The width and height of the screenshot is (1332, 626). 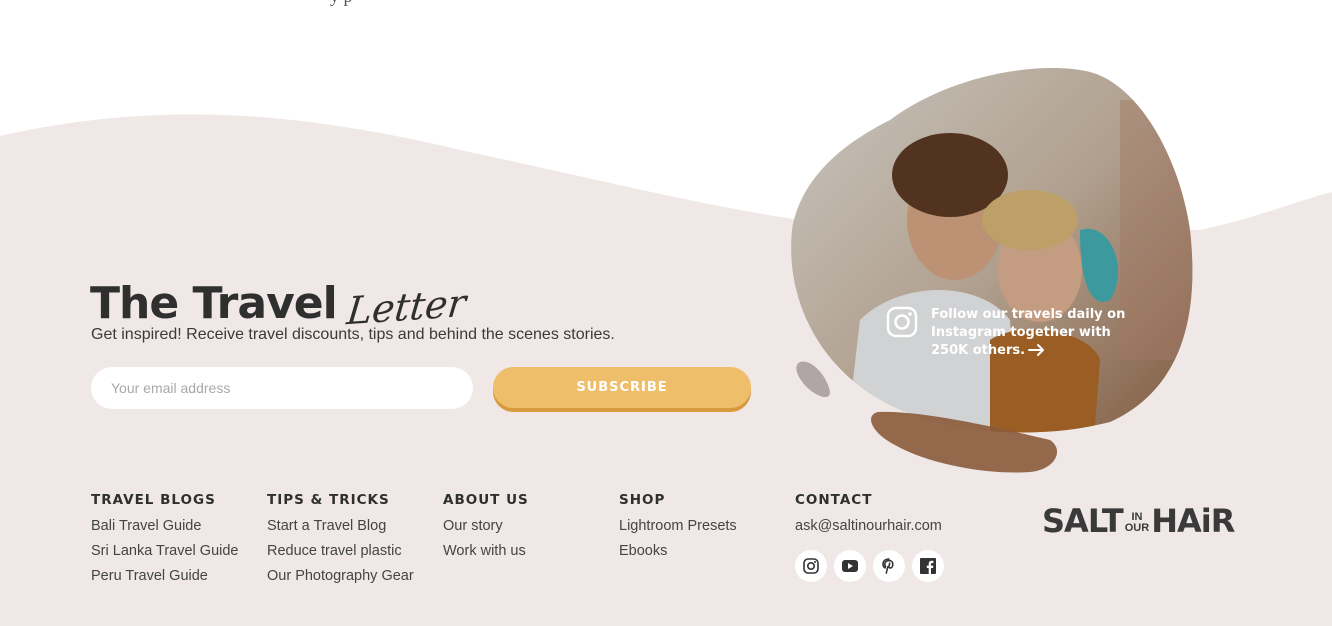 What do you see at coordinates (341, 3) in the screenshot?
I see `cropped-text: y p` at bounding box center [341, 3].